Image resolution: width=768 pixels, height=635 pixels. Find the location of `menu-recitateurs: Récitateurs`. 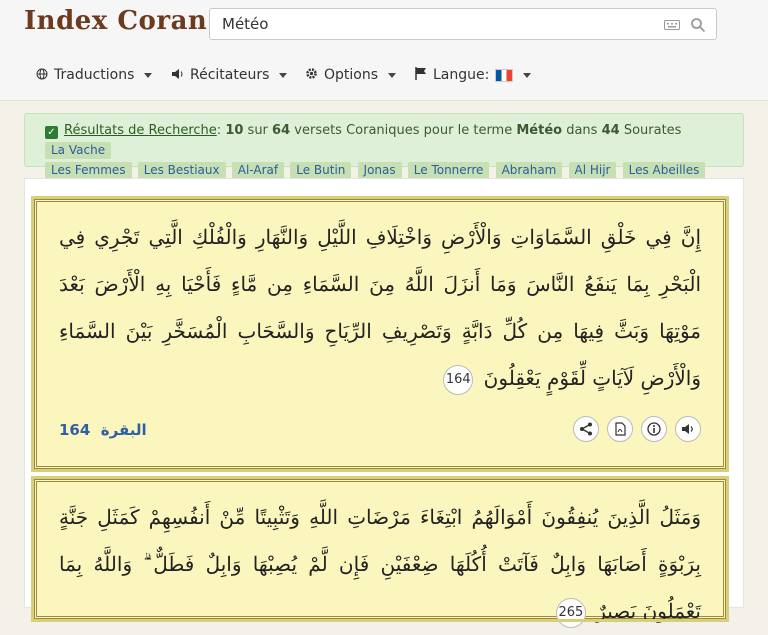

menu-recitateurs: Récitateurs is located at coordinates (229, 75).